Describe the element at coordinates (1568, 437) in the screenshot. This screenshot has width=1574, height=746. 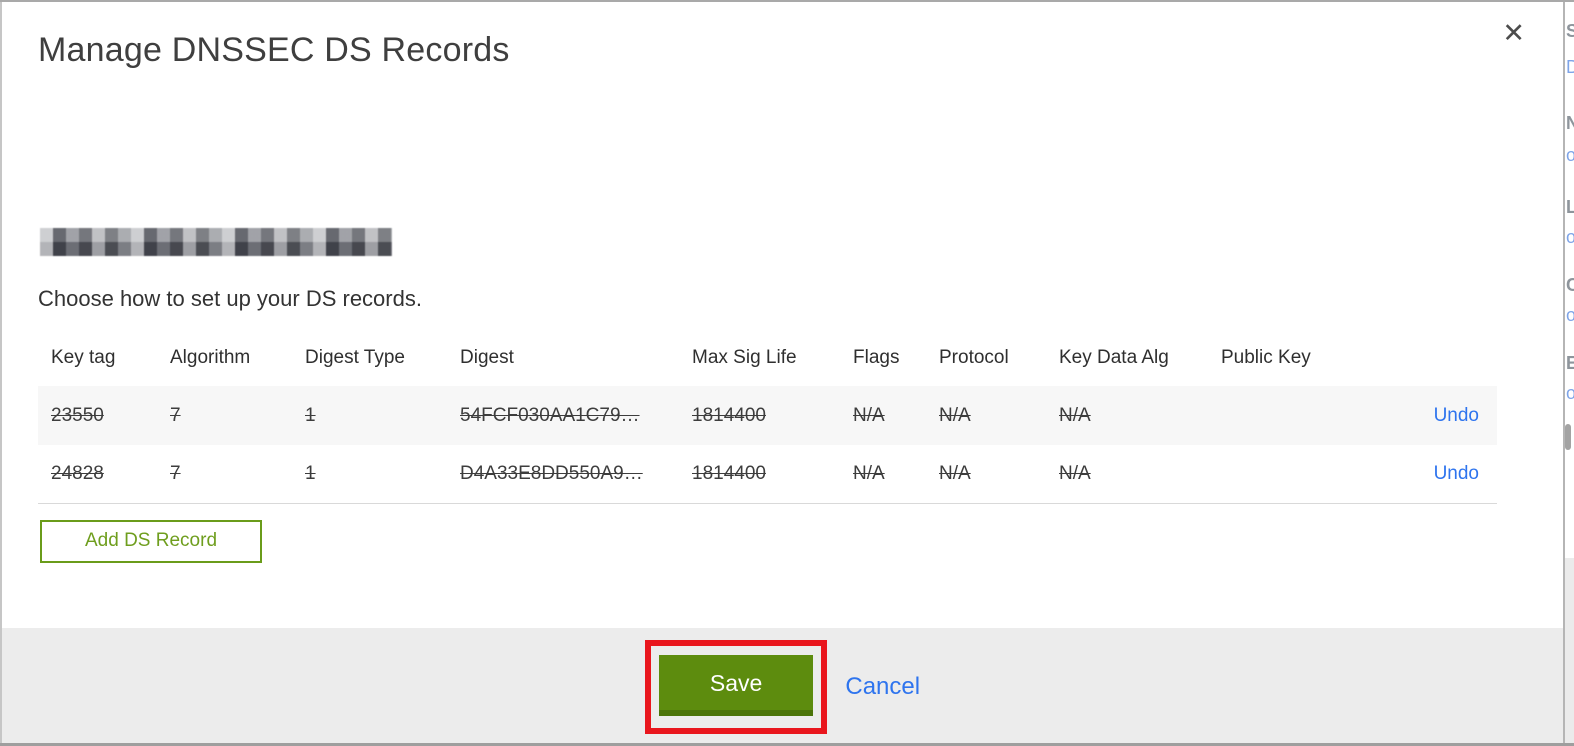
I see `background-scrollbar-thumb` at that location.